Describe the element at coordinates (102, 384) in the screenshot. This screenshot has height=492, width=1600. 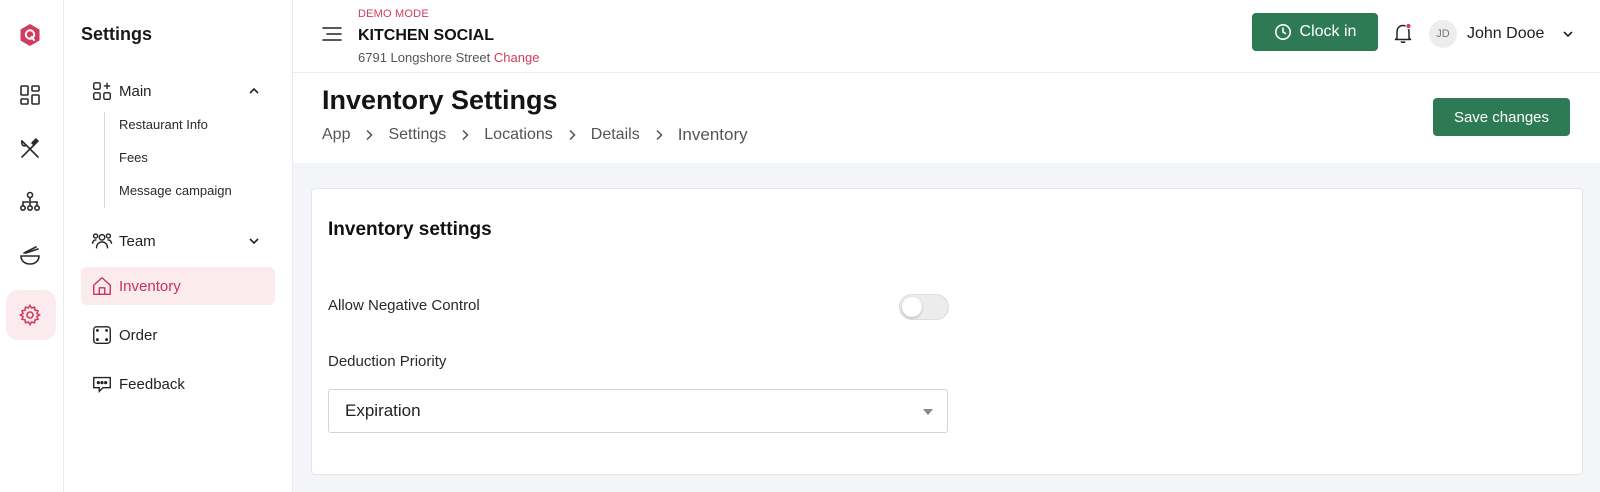
I see `feedback-icon` at that location.